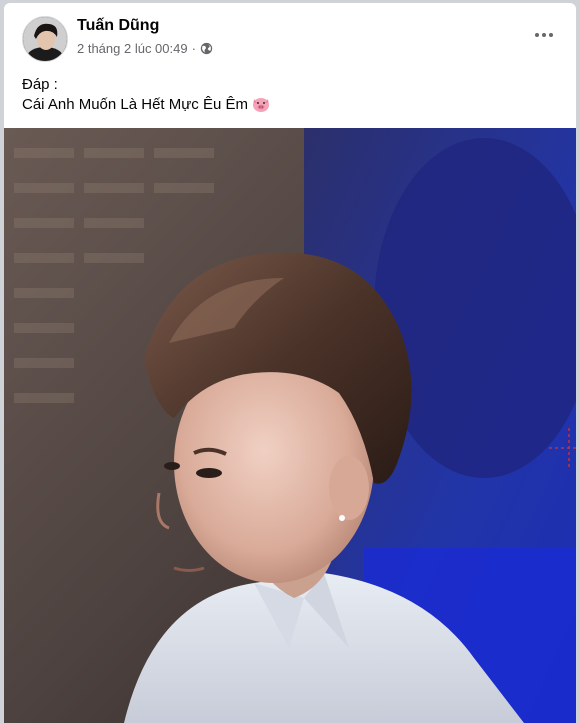 This screenshot has height=723, width=580. What do you see at coordinates (135, 104) in the screenshot?
I see `post-text-line-2-content: Cái Anh Muốn Là Hết Mực Êu Êm` at bounding box center [135, 104].